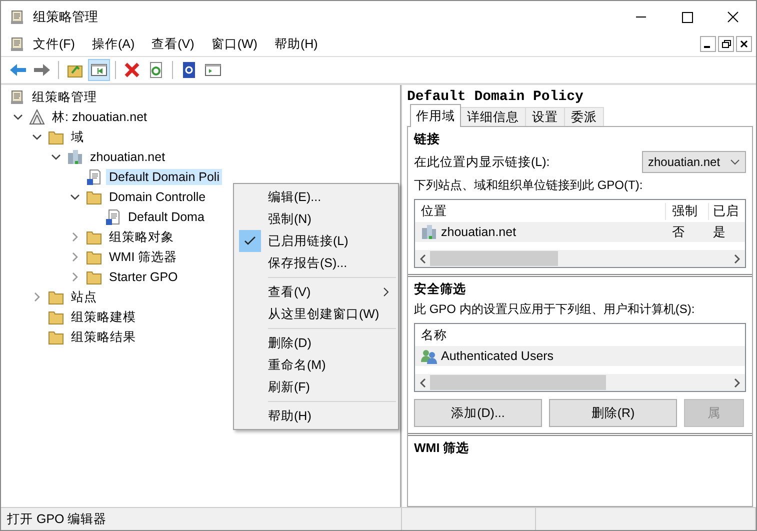  What do you see at coordinates (141, 237) in the screenshot?
I see `tree-item: 组策略对象` at bounding box center [141, 237].